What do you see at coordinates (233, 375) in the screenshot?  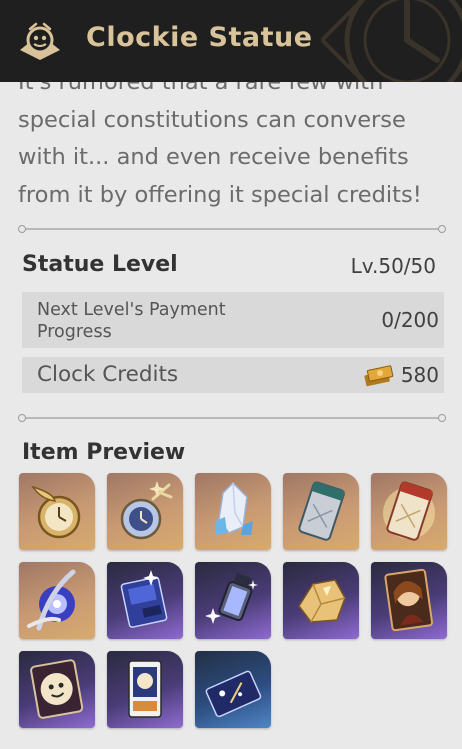 I see `clock-credits-panel: Clock Credits 580` at bounding box center [233, 375].